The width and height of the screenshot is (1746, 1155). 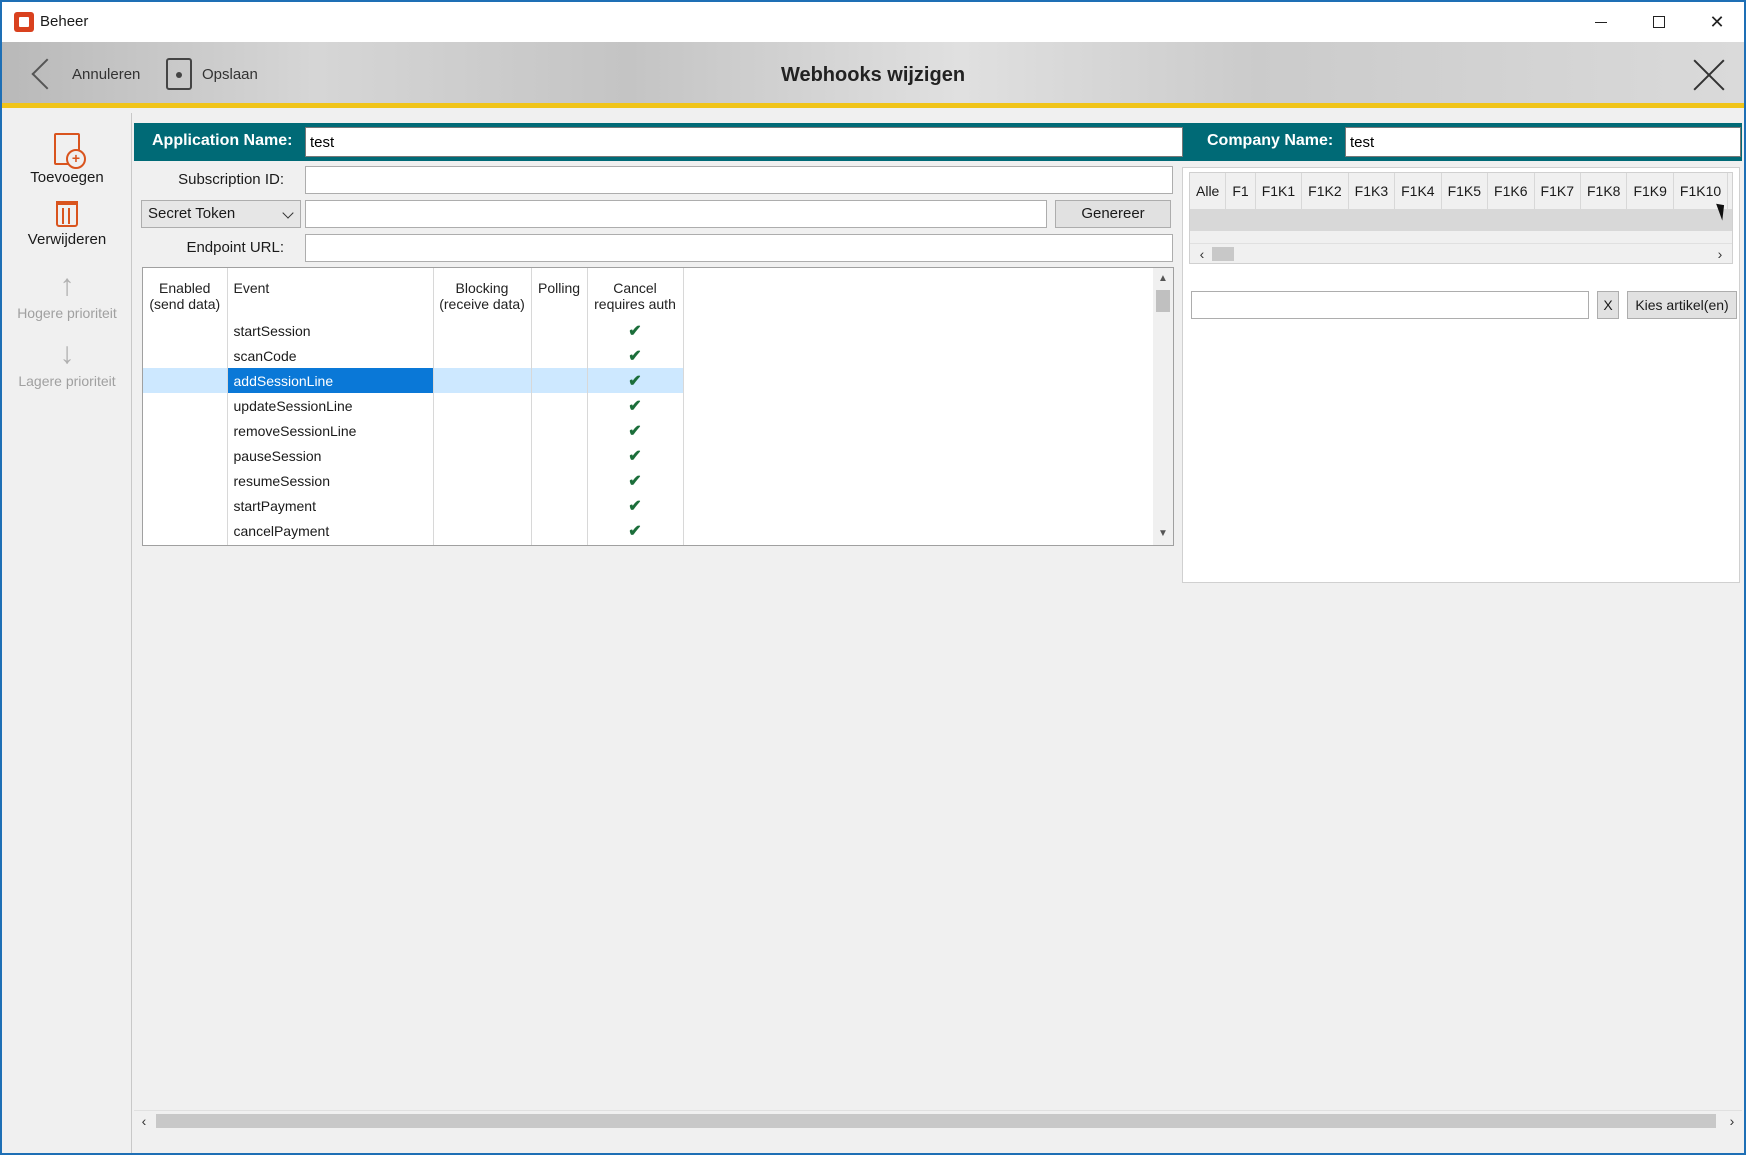 I want to click on tab-item: F1K5, so click(x=1465, y=191).